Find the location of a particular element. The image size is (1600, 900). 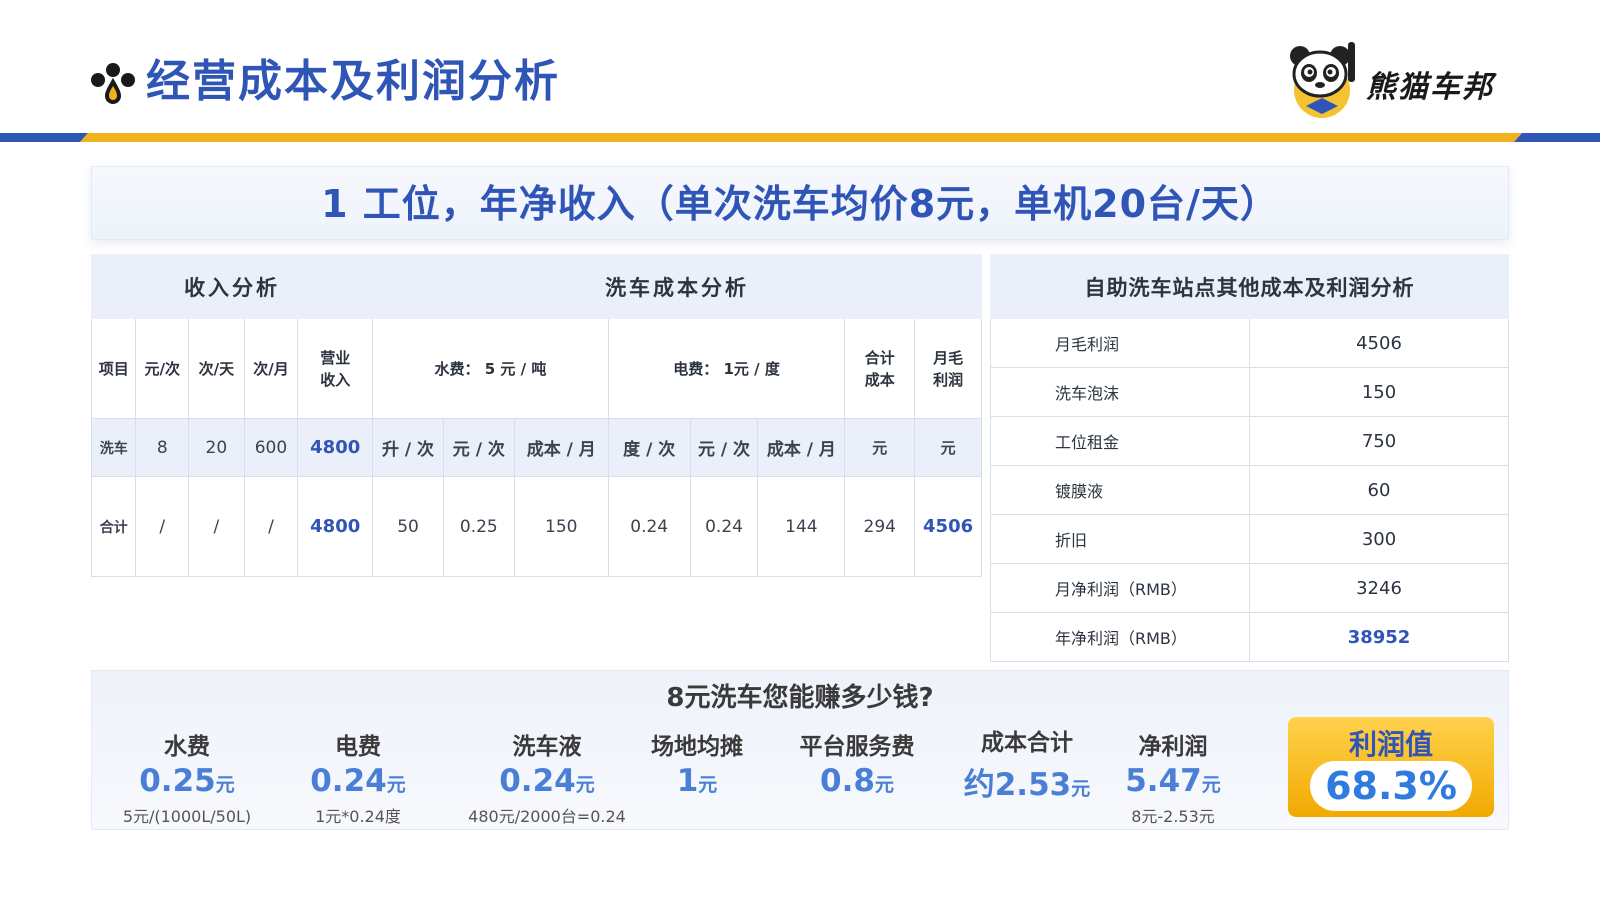

page-title: 经营成本及利润分析 is located at coordinates (353, 81).